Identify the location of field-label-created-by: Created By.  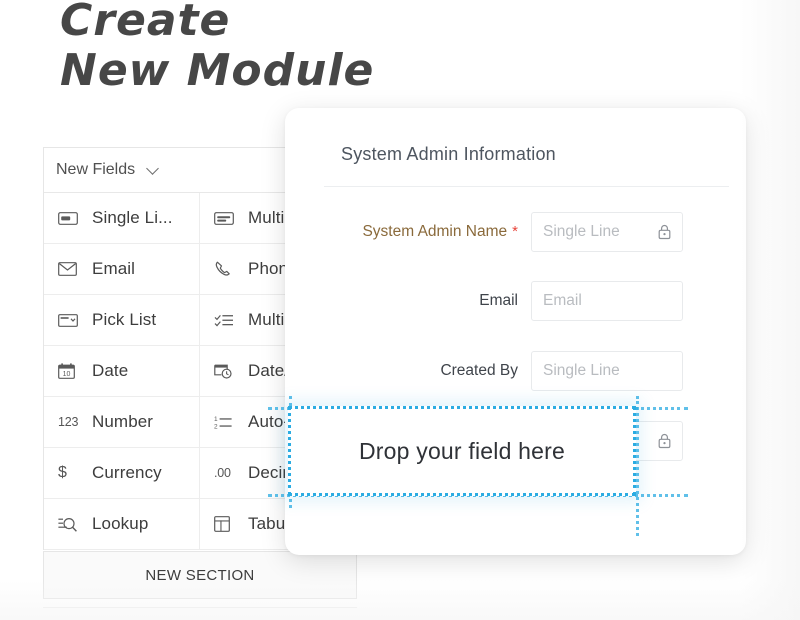
(479, 370).